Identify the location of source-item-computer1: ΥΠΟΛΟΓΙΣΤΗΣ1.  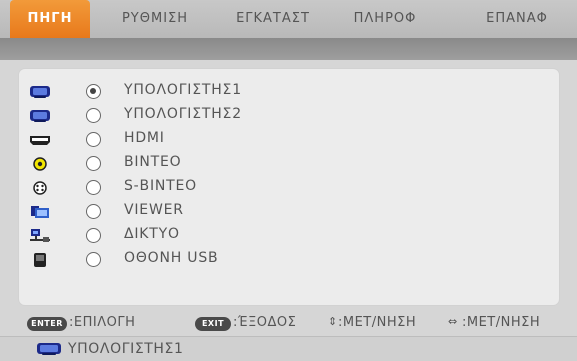
(289, 92).